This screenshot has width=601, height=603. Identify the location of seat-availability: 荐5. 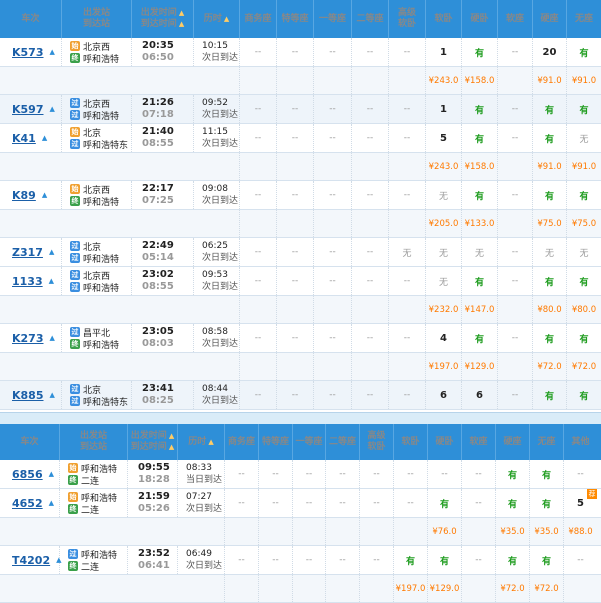
(580, 503).